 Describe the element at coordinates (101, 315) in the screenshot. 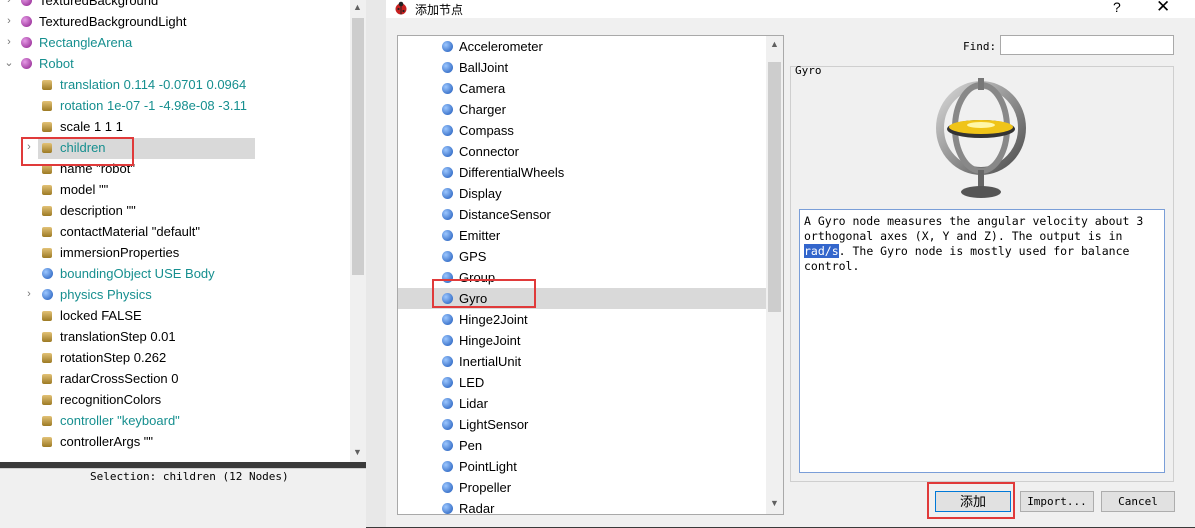

I see `tree-row-label: locked FALSE` at that location.